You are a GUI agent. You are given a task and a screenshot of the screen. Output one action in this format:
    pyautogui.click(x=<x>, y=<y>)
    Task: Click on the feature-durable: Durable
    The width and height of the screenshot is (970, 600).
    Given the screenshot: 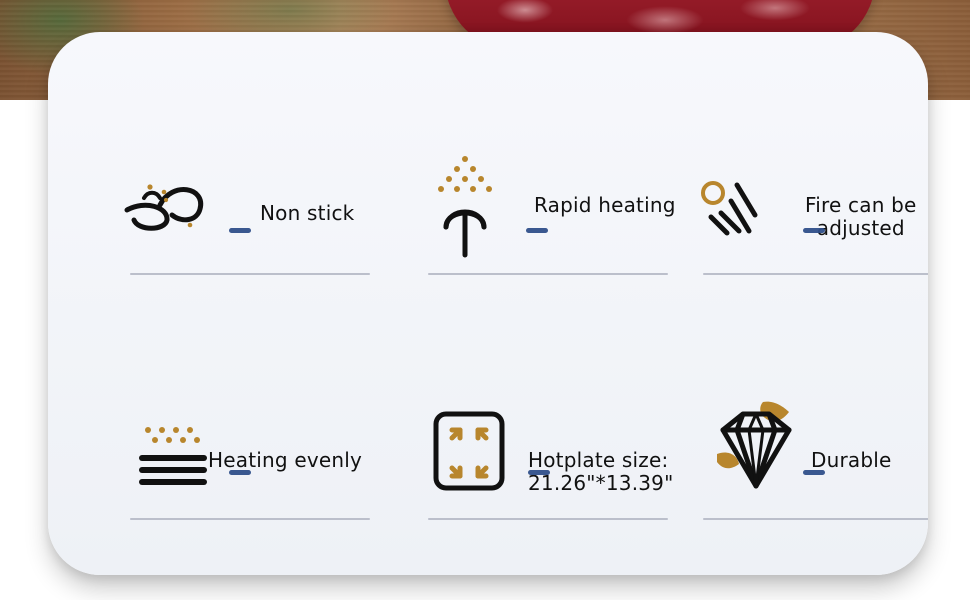 What is the action you would take?
    pyautogui.click(x=810, y=451)
    